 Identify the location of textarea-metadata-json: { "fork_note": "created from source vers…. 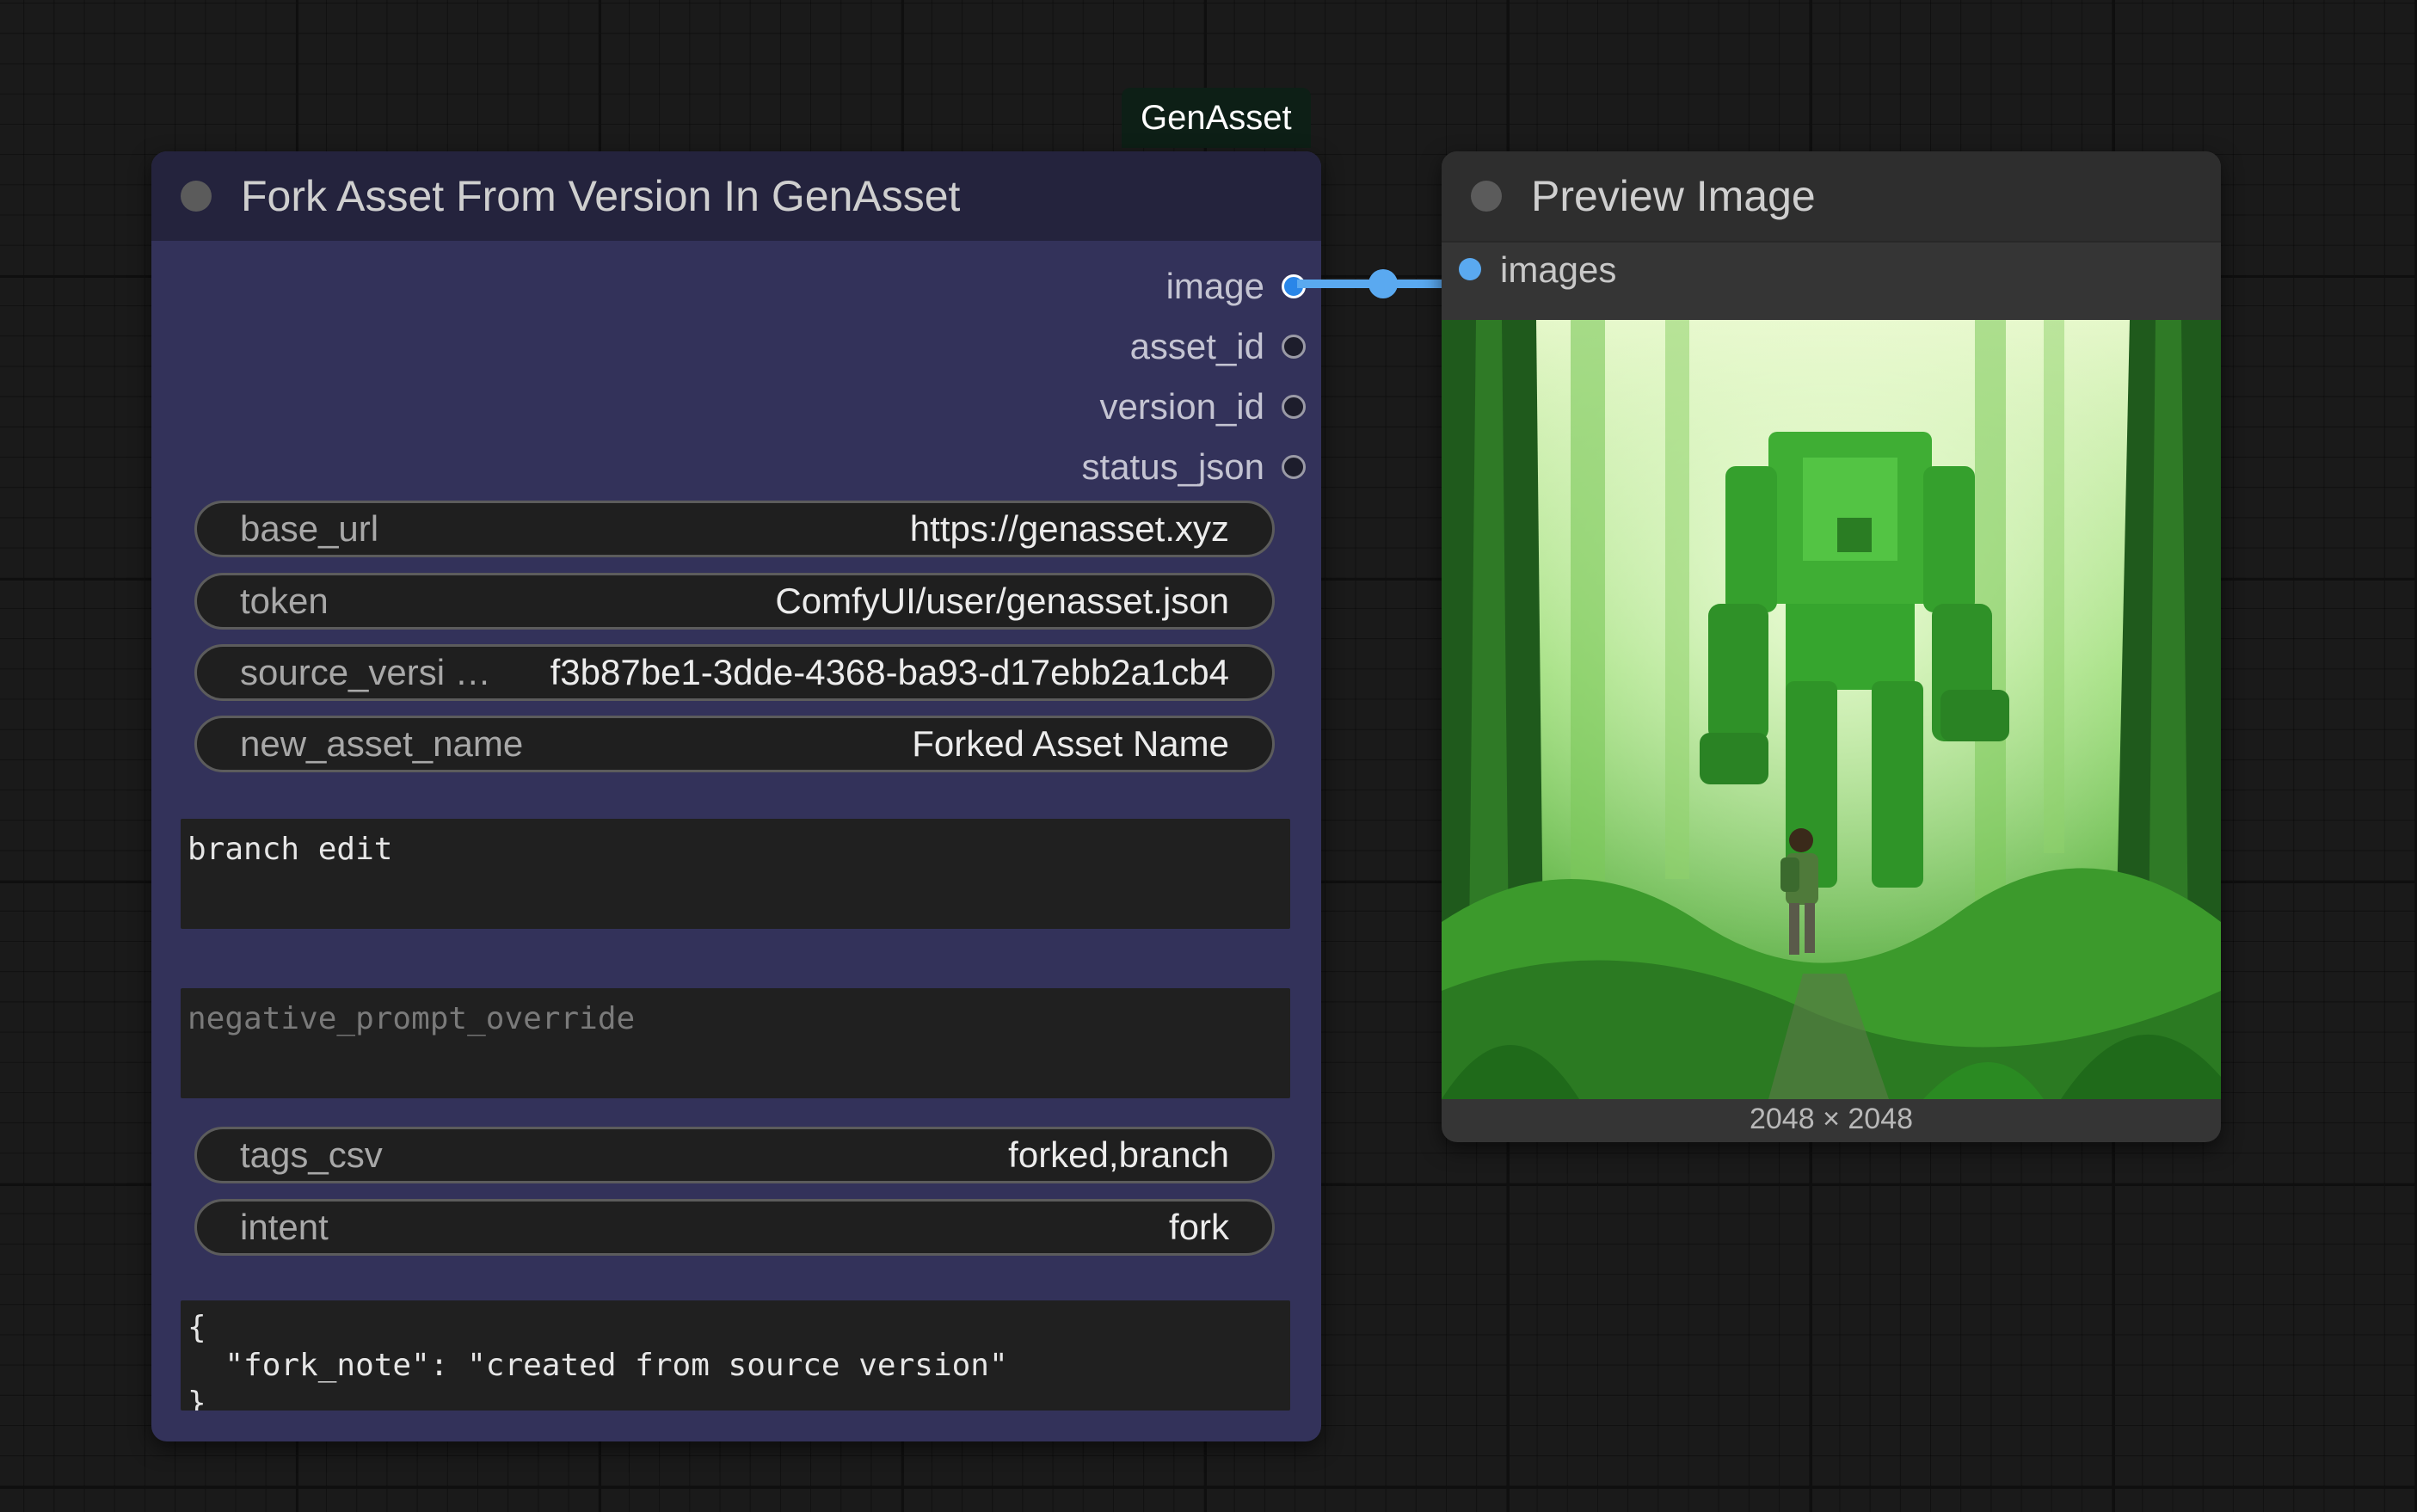
(735, 1356).